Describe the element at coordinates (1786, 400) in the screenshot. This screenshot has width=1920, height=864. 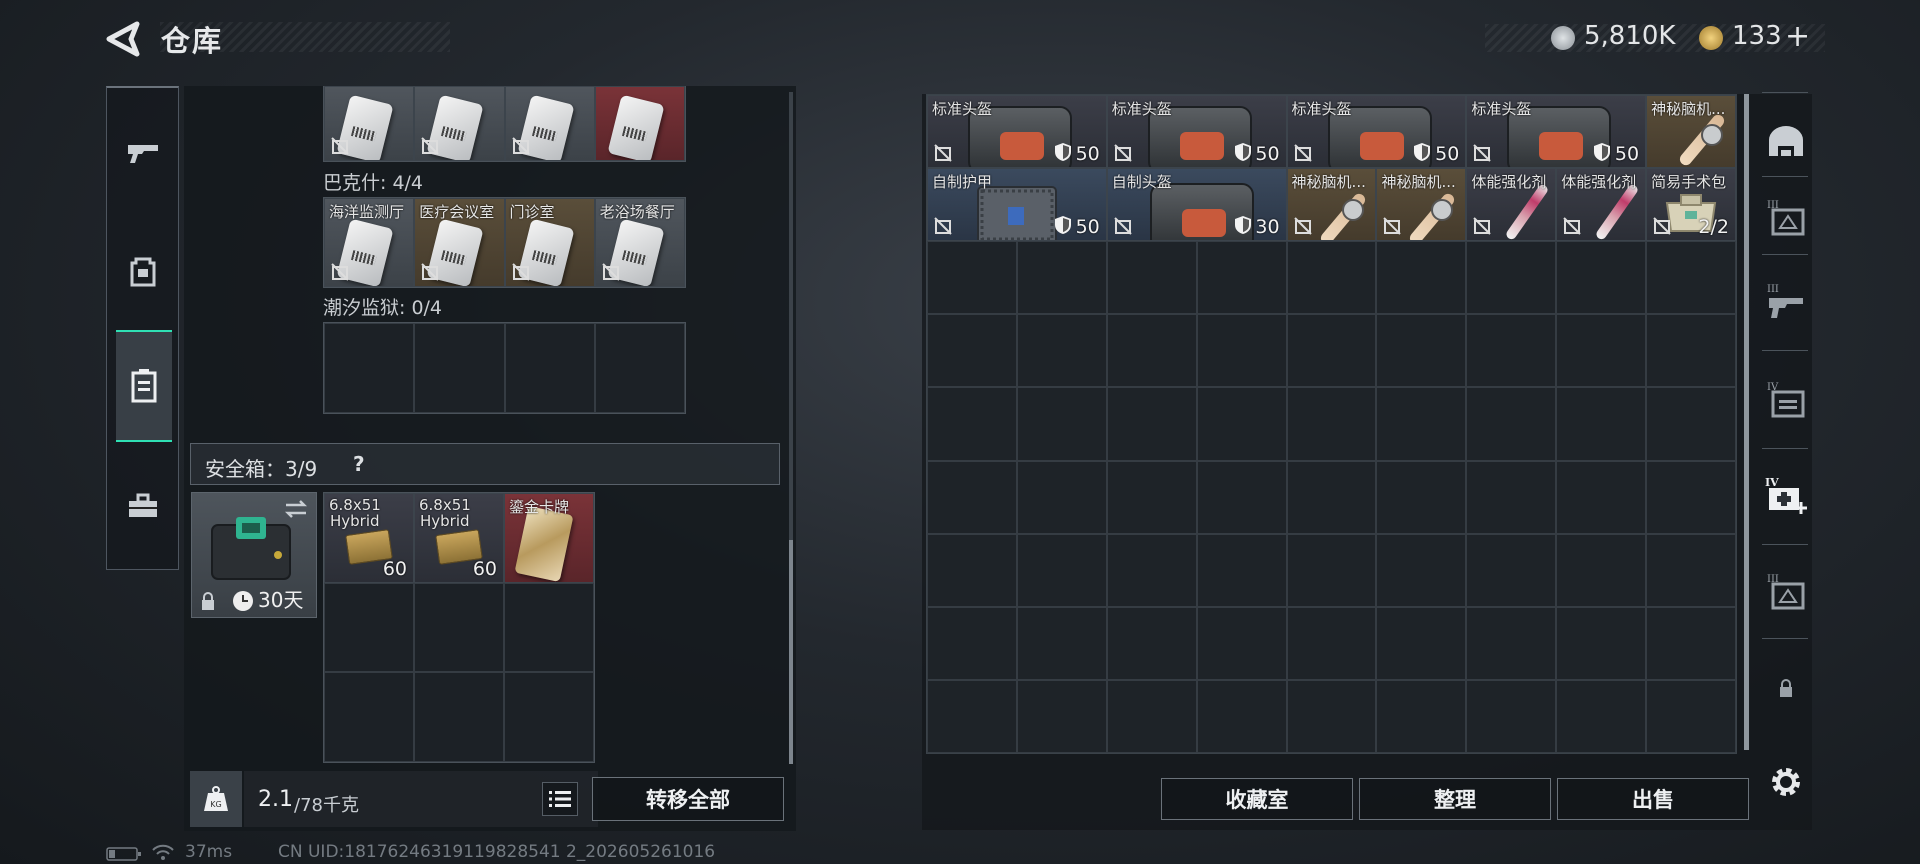
I see `stash-tab-4: IV` at that location.